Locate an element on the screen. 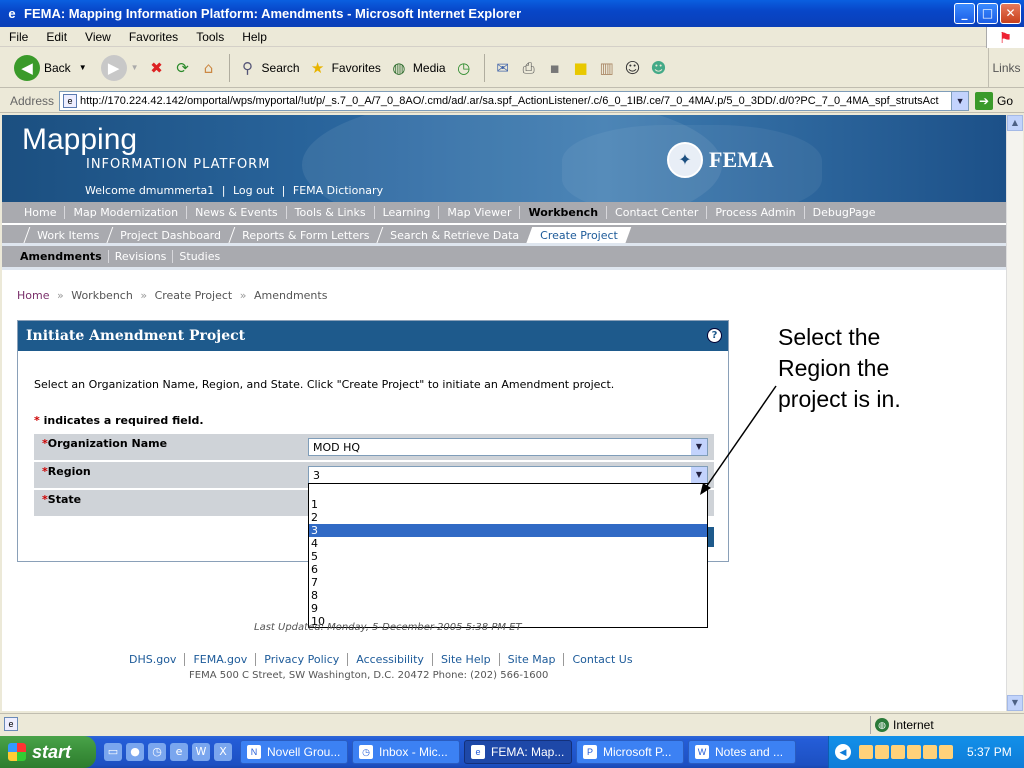 This screenshot has width=1024, height=768. network-icon is located at coordinates (946, 752).